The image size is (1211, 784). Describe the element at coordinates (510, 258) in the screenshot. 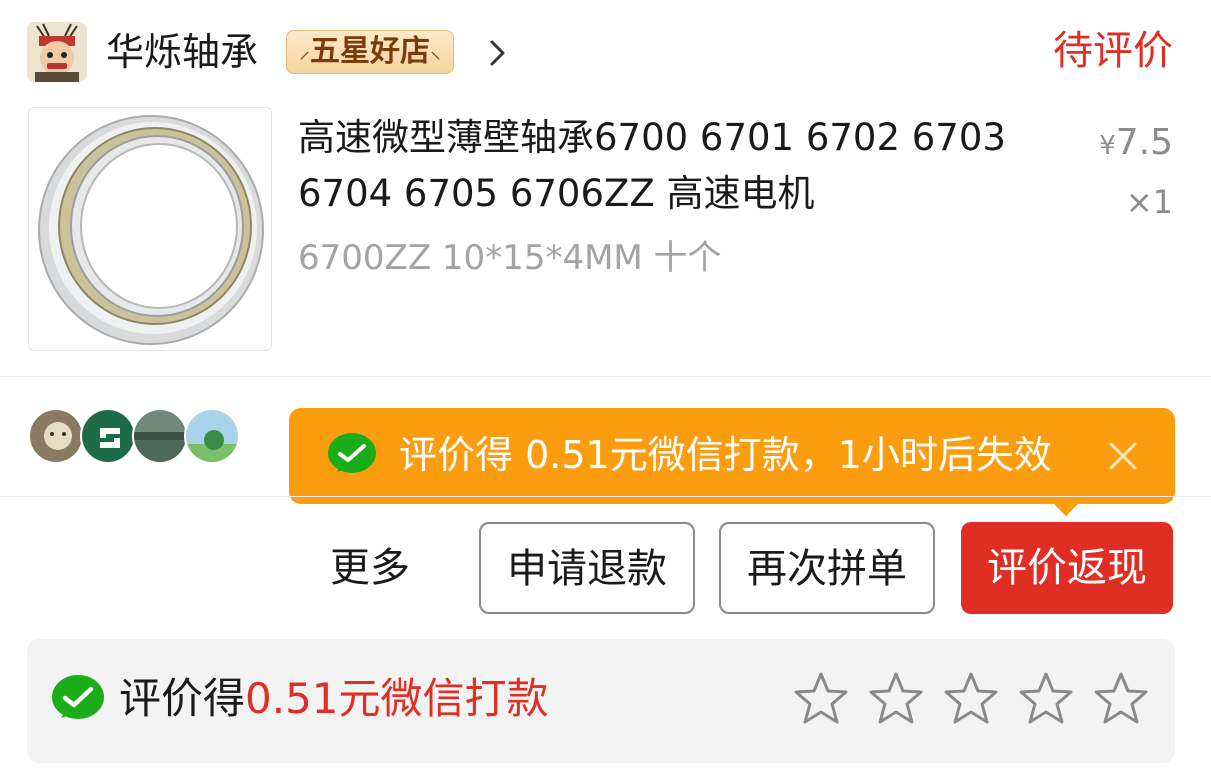

I see `product-spec: 6700ZZ 10*15*4MM 十个` at that location.